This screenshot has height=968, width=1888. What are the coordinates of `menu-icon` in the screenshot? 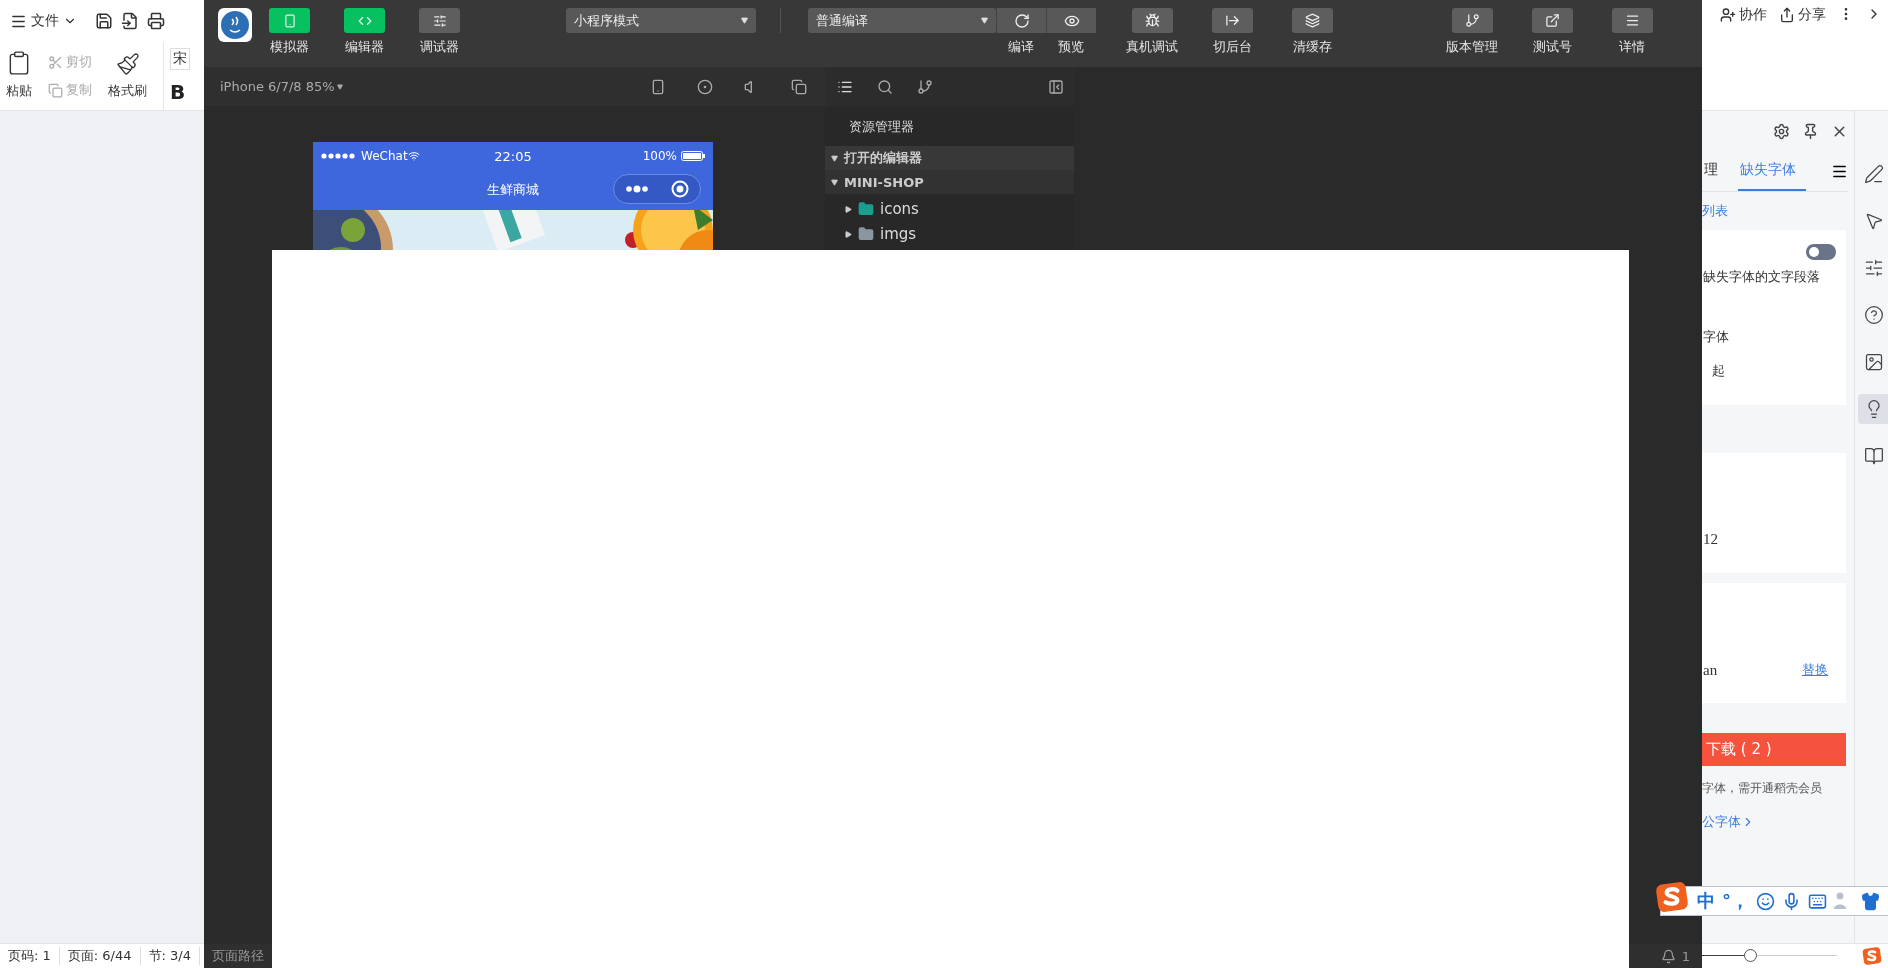 It's located at (1632, 20).